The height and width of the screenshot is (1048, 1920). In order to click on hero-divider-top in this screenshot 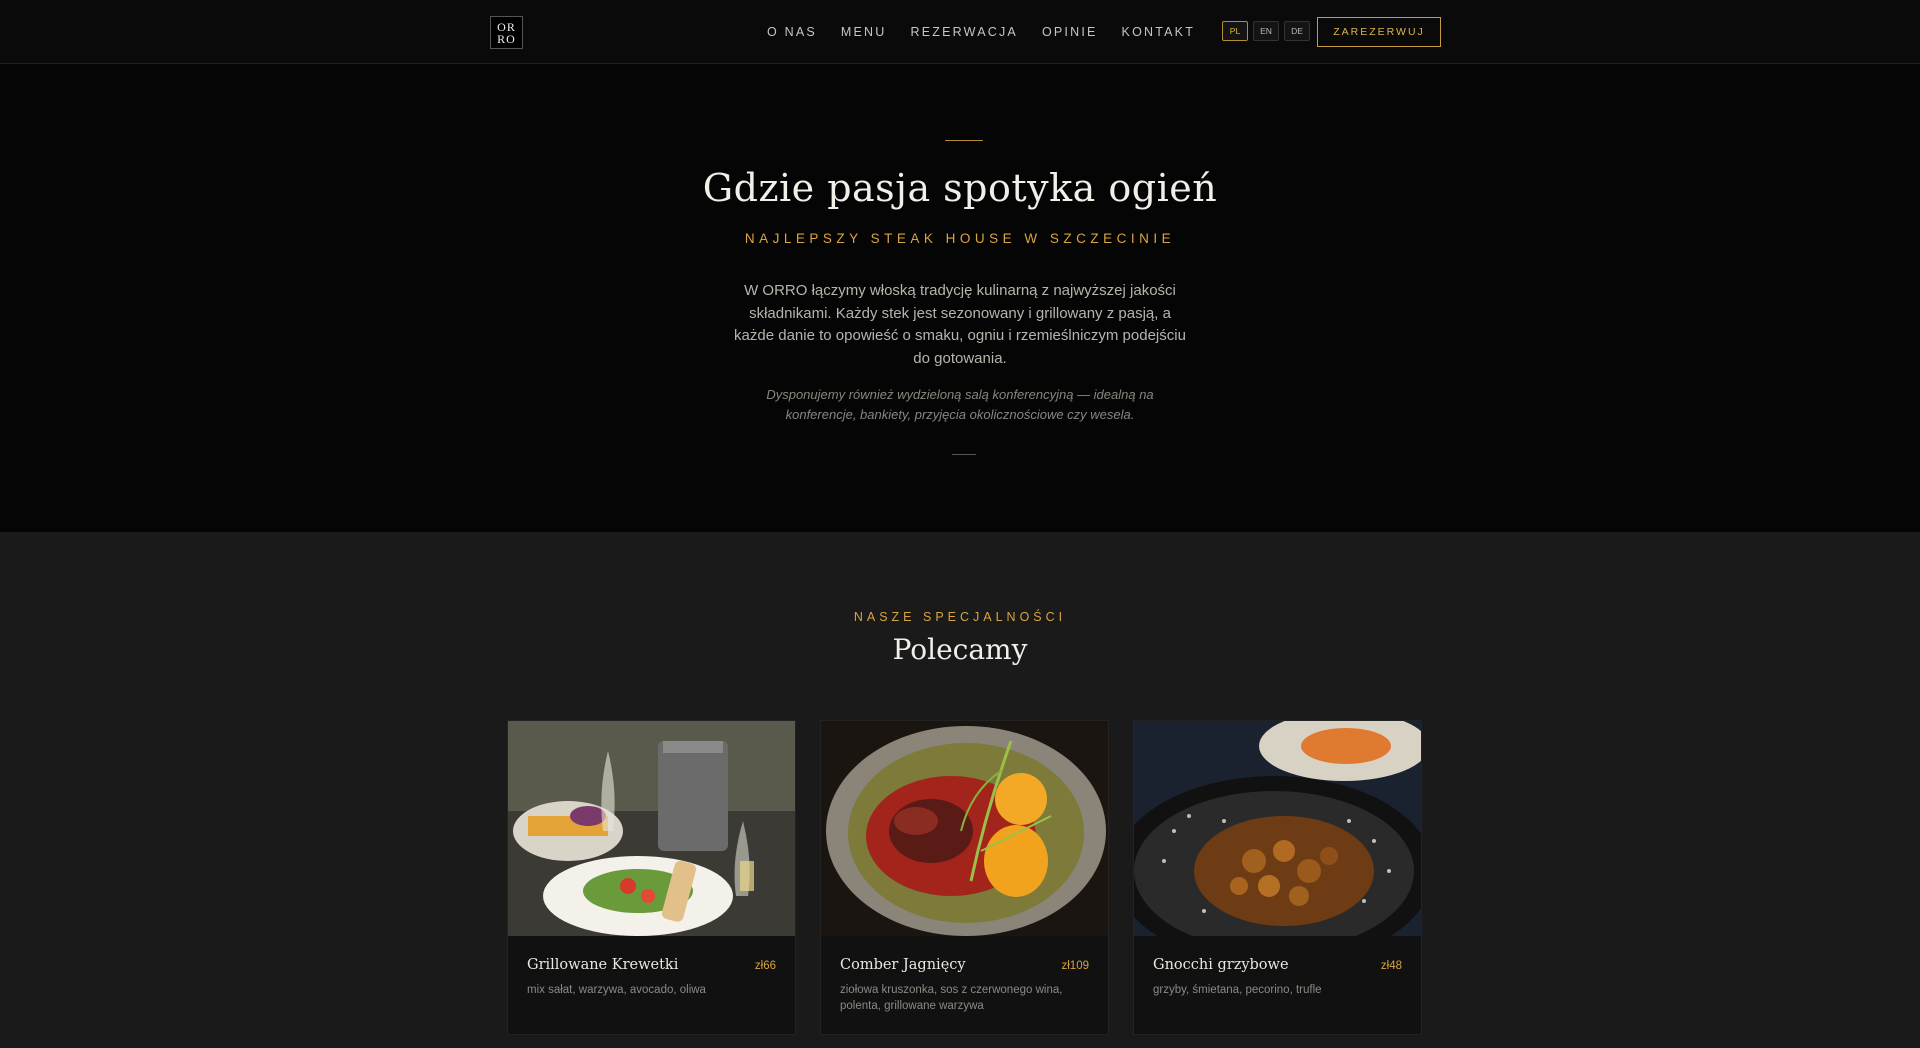, I will do `click(964, 140)`.